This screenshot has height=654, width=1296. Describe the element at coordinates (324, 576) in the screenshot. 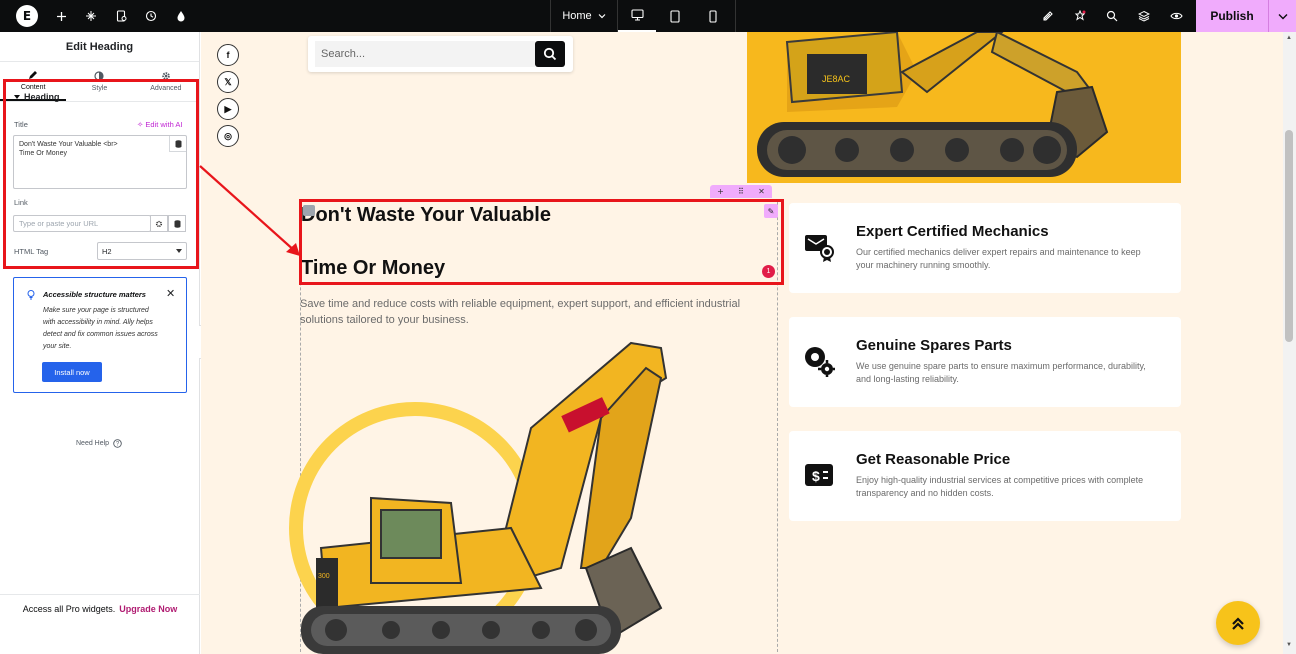

I see `svg-text: 300` at that location.